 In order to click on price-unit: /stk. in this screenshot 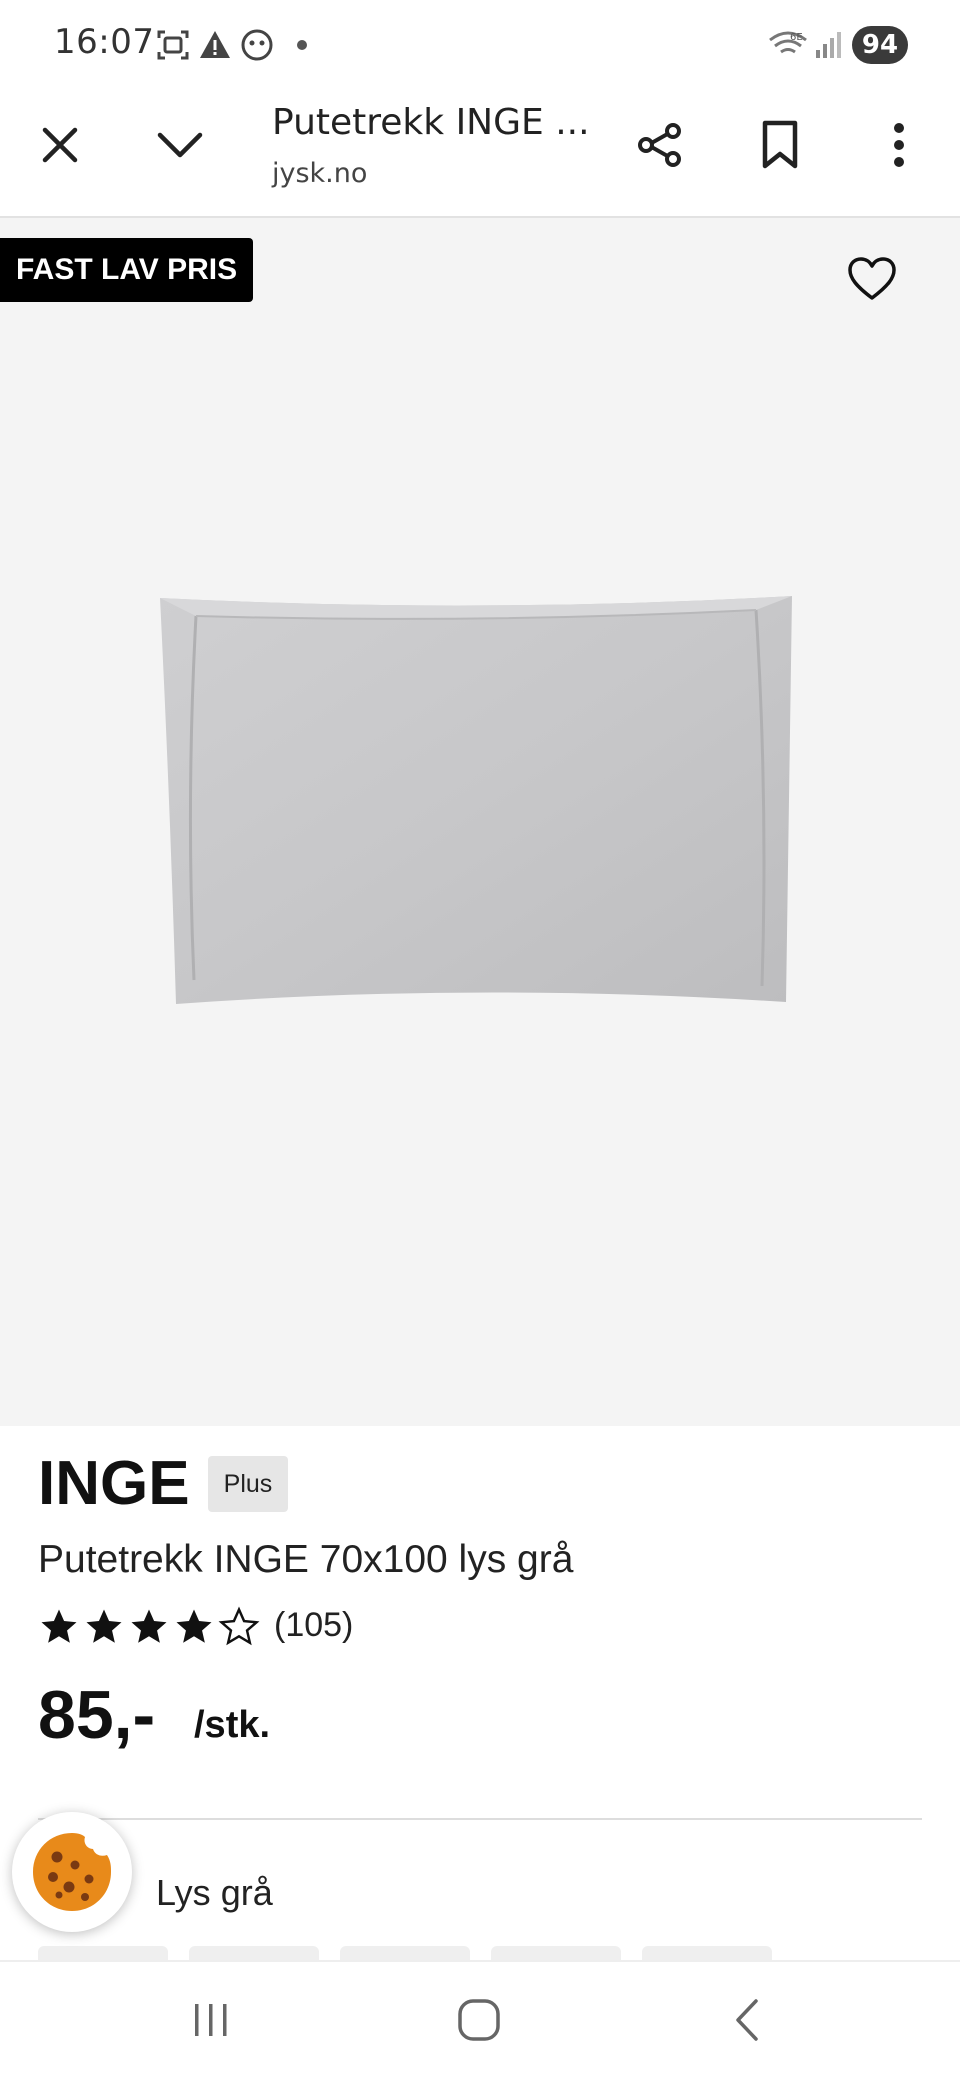, I will do `click(232, 1725)`.